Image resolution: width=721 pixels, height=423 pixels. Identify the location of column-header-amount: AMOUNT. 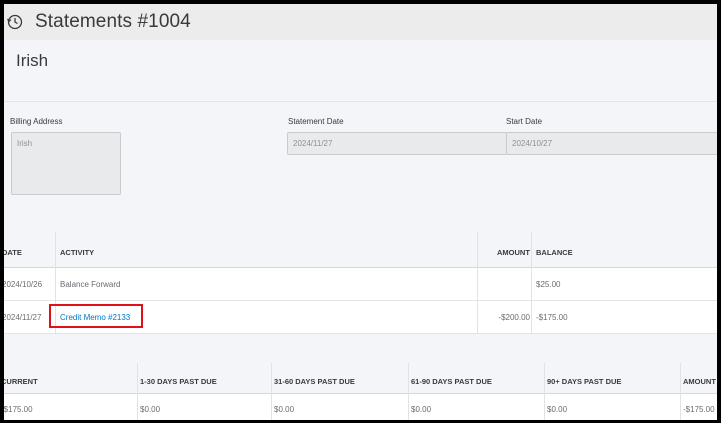
(513, 252).